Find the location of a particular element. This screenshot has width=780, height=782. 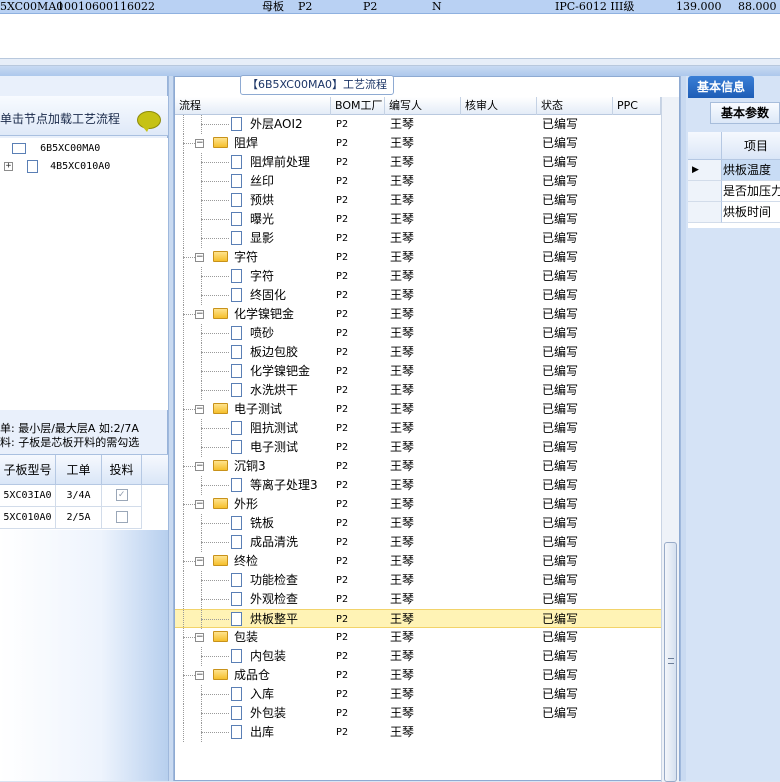

product-tree: 6B5XC00MA0 + 4B5XC010A0 is located at coordinates (84, 274).